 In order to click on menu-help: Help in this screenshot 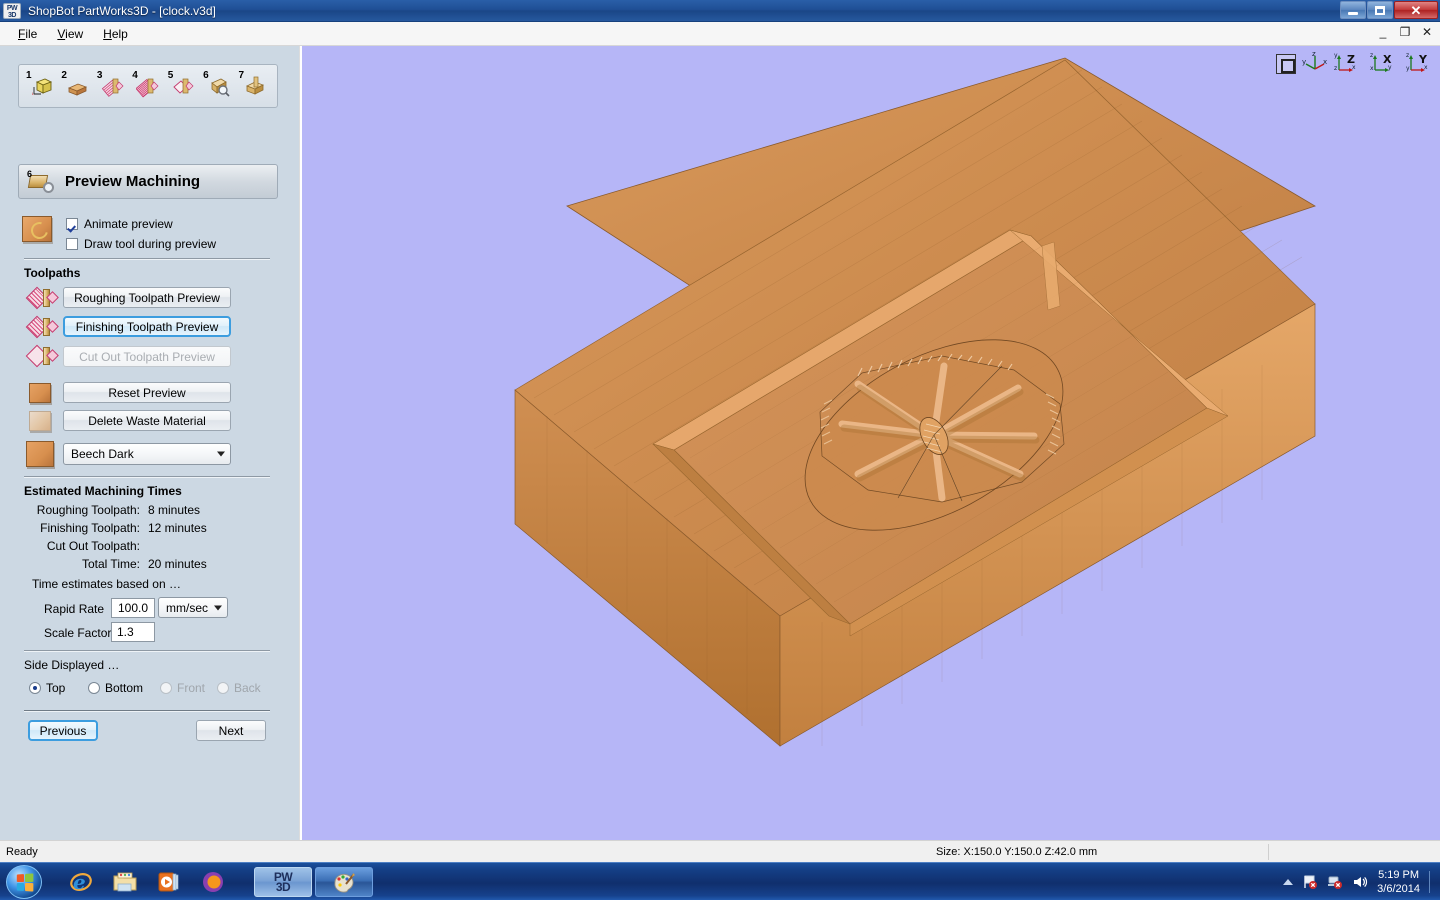, I will do `click(115, 34)`.